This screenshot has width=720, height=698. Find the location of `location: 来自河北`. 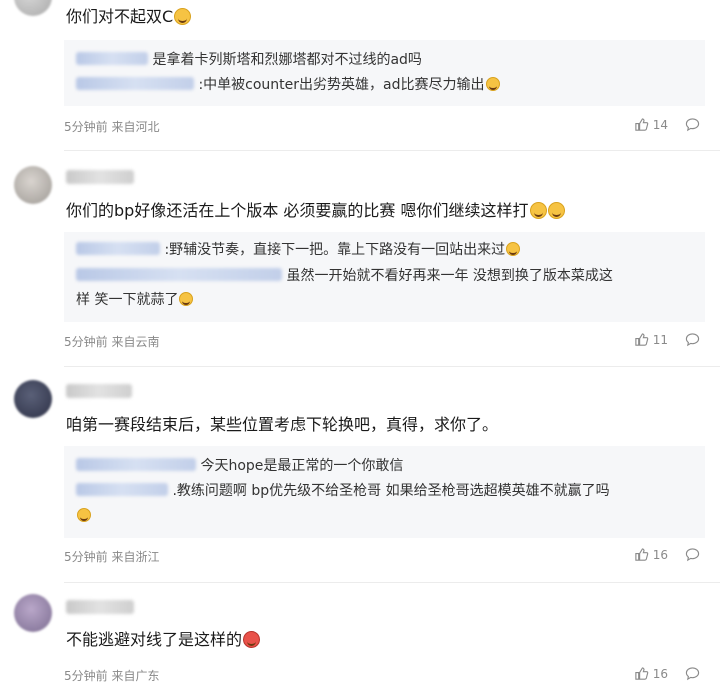

location: 来自河北 is located at coordinates (135, 127).